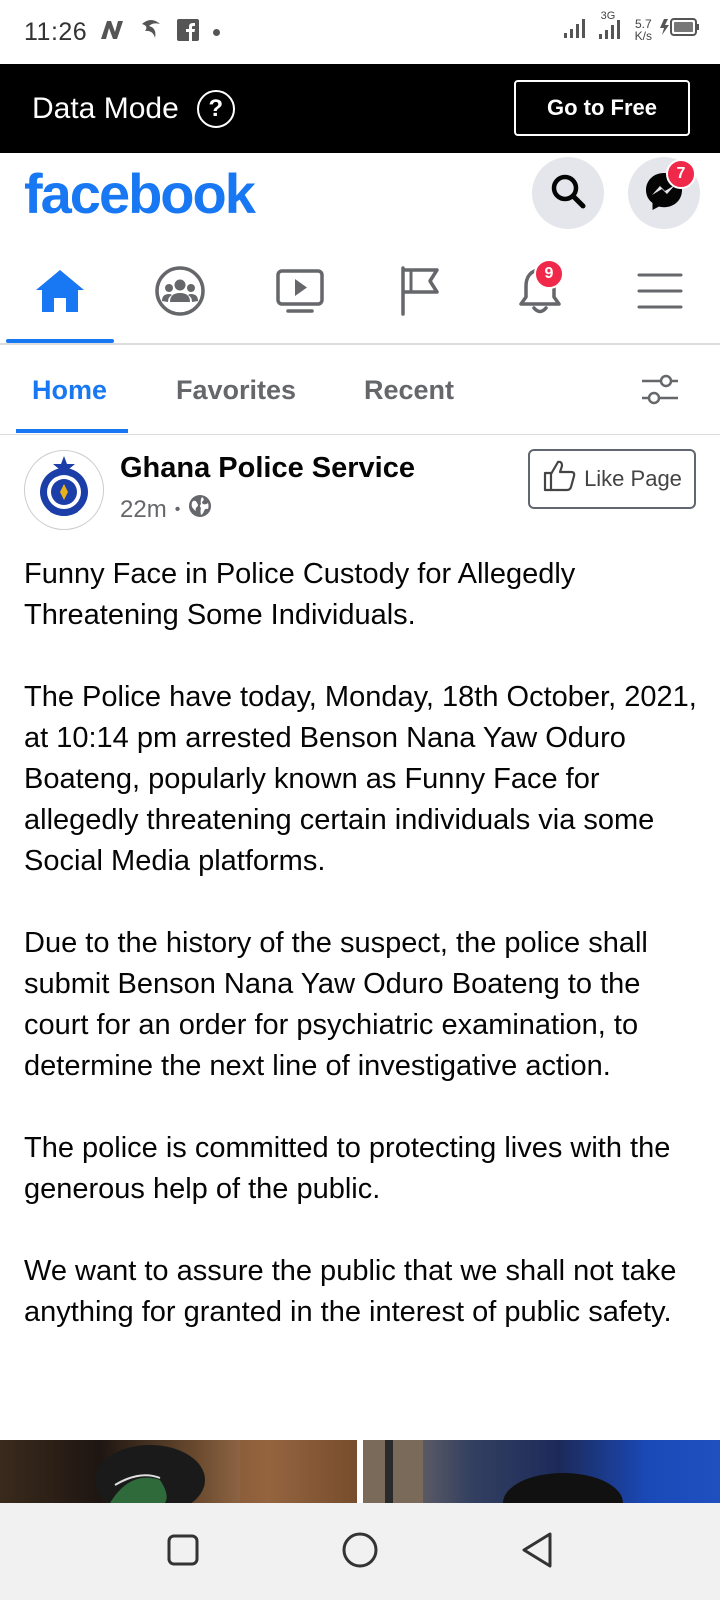  I want to click on notifications-badge: 9, so click(549, 274).